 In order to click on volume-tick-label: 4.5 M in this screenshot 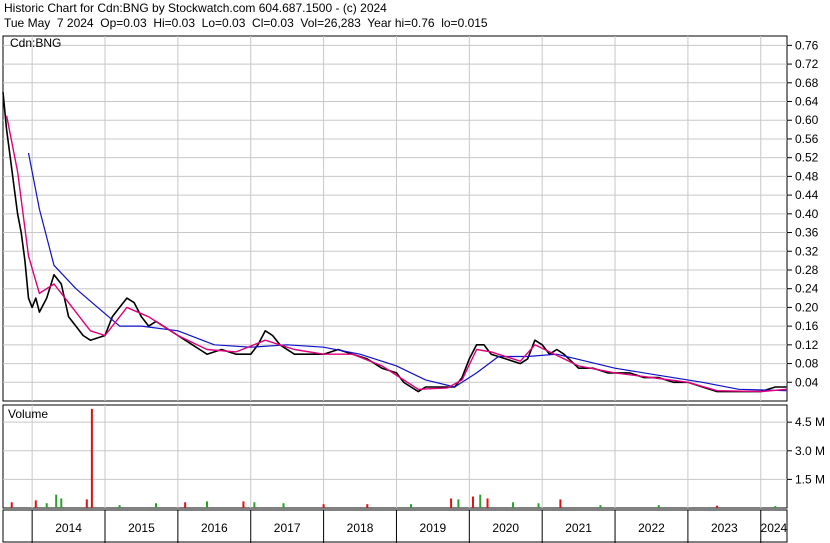, I will do `click(810, 422)`.